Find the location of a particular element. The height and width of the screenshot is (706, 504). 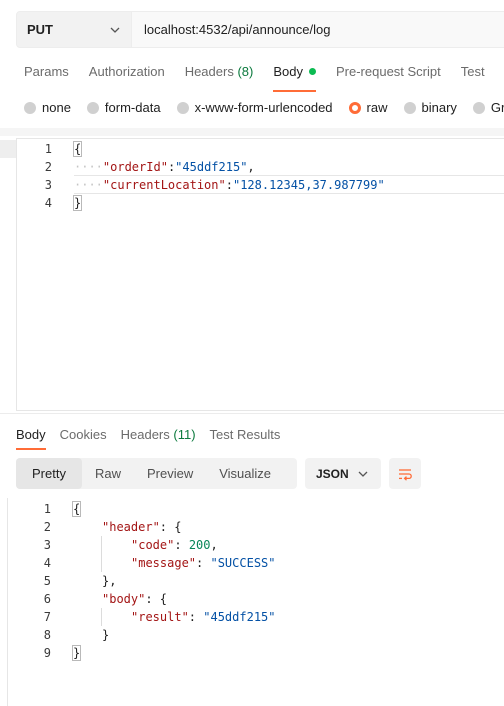

radio-selected-icon is located at coordinates (354, 107).